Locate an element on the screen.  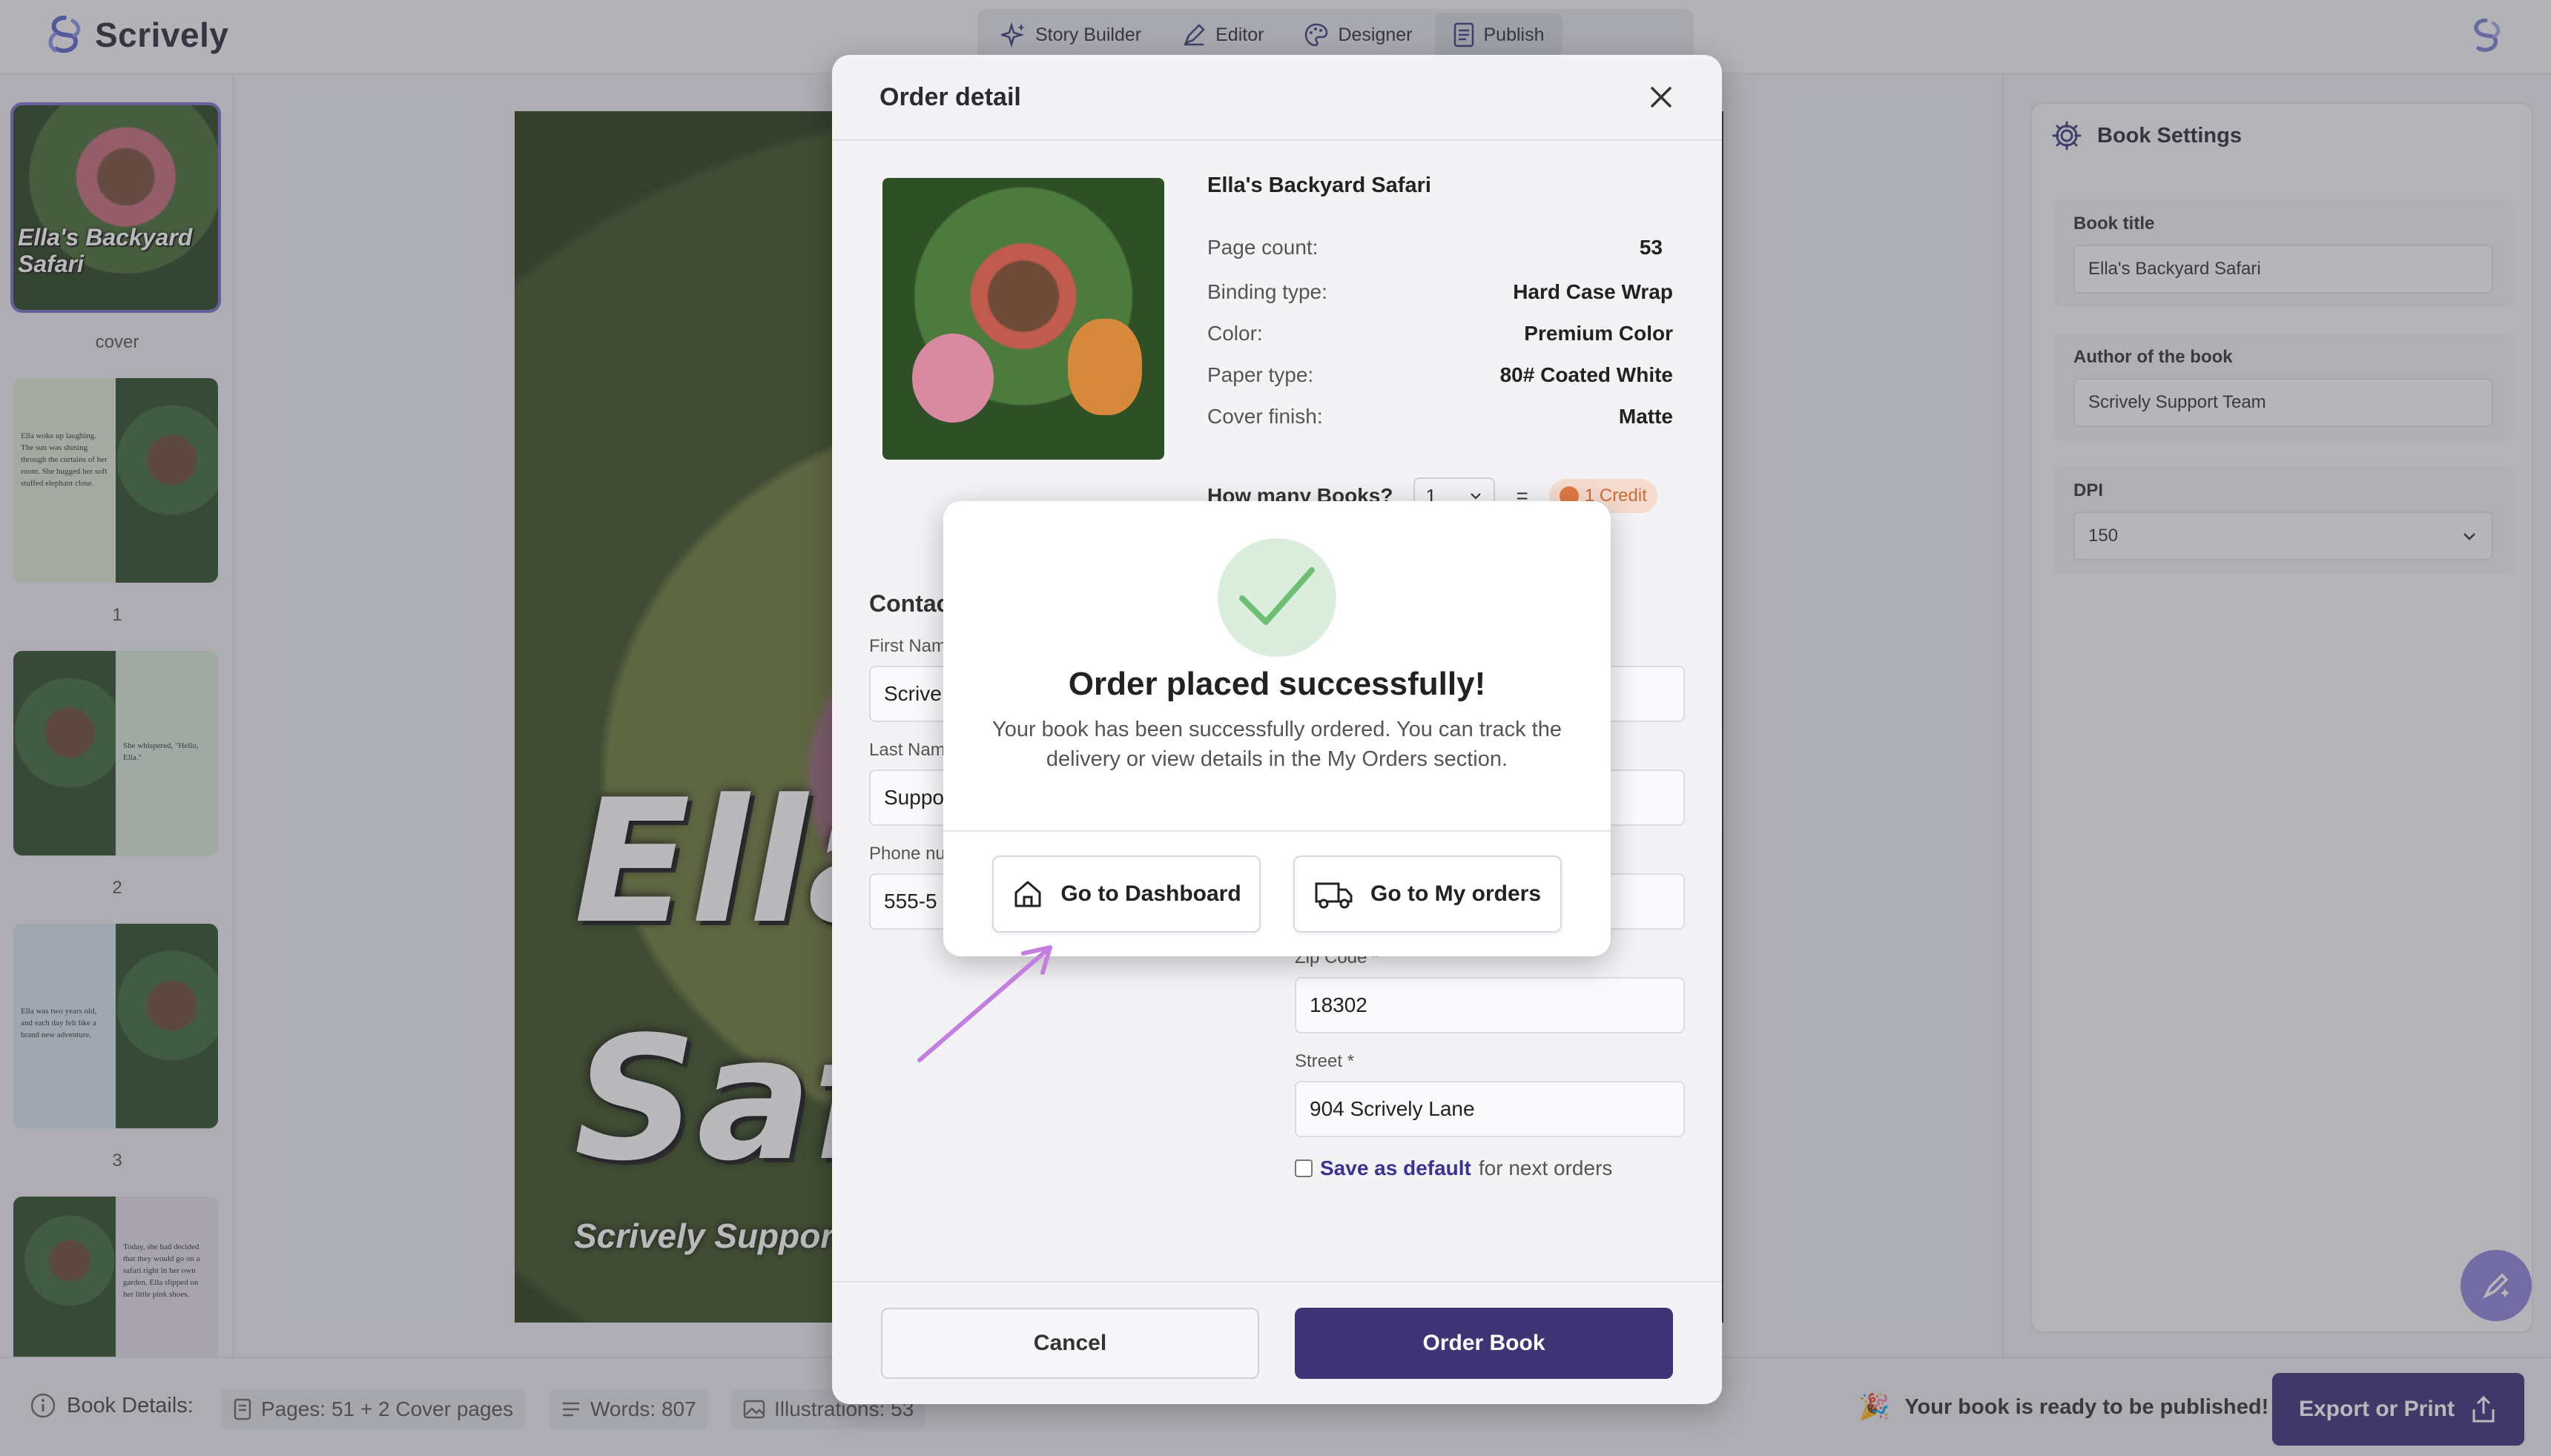
order-book-button: Order Book is located at coordinates (1484, 1343).